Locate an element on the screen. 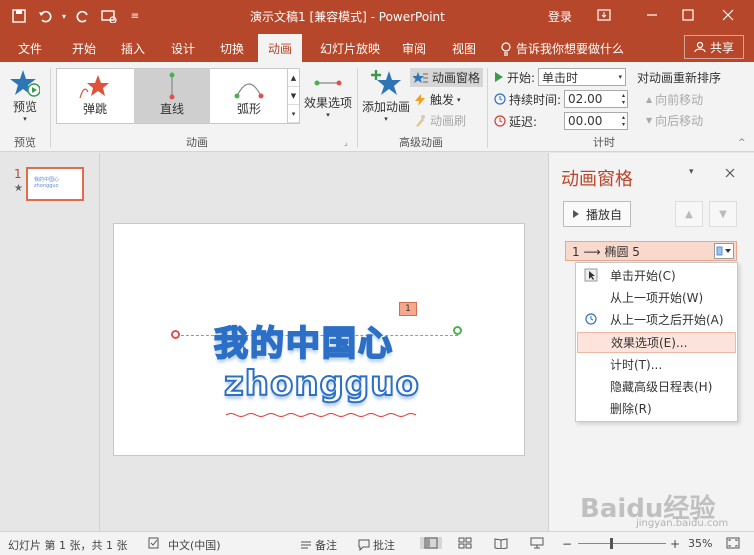 This screenshot has height=555, width=754. start-value: 单击时 is located at coordinates (560, 77).